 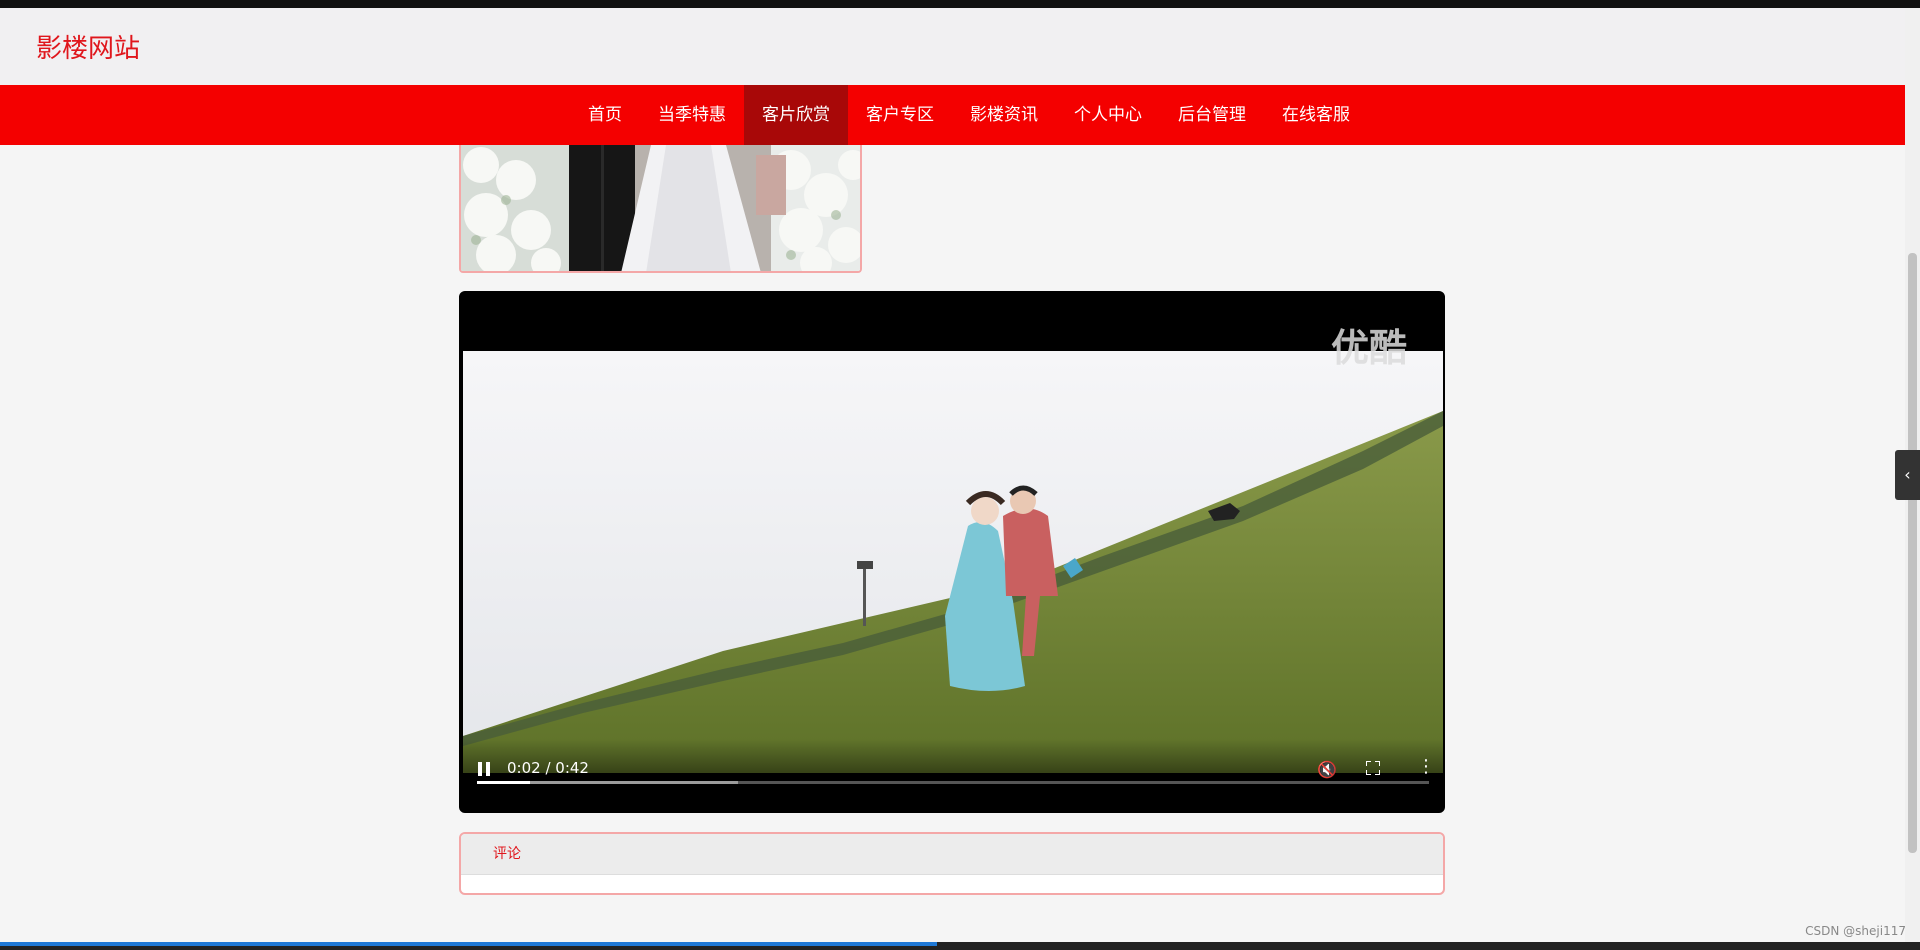 What do you see at coordinates (1426, 767) in the screenshot?
I see `more-options-icon: ⋮` at bounding box center [1426, 767].